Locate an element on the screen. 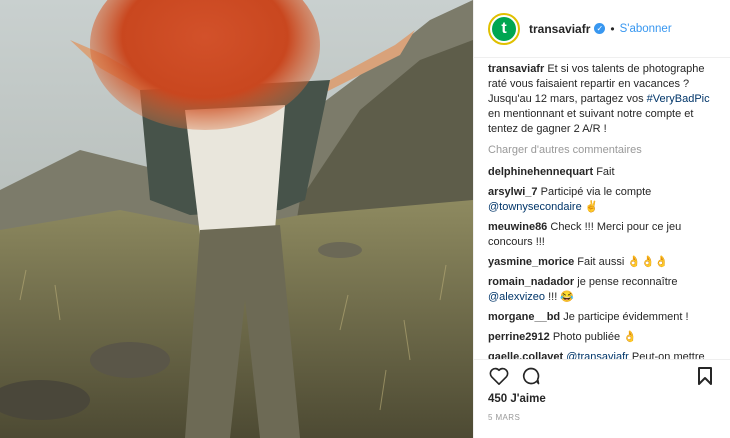 The height and width of the screenshot is (438, 730). comment-text: Fait is located at coordinates (605, 172).